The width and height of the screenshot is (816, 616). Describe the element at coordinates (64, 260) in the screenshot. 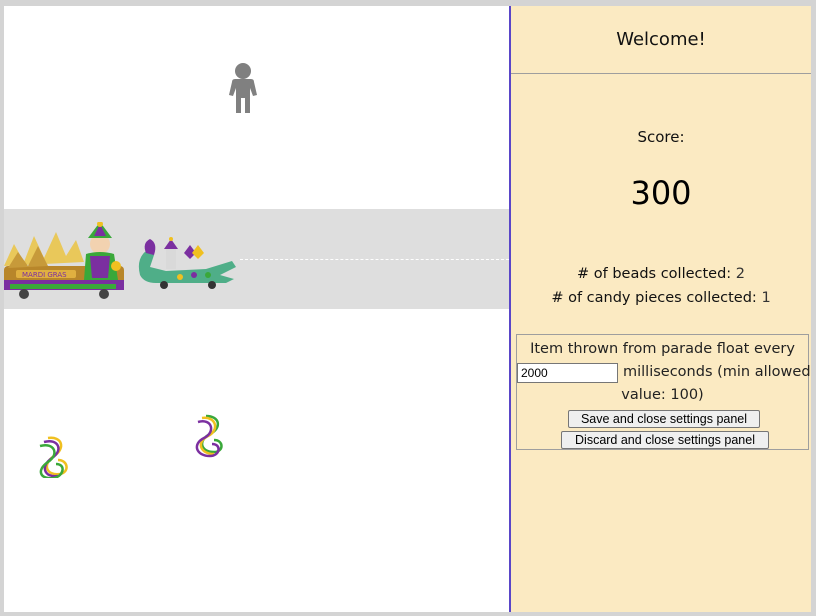

I see `parade-float-king-icon: MARDI GRAS` at that location.